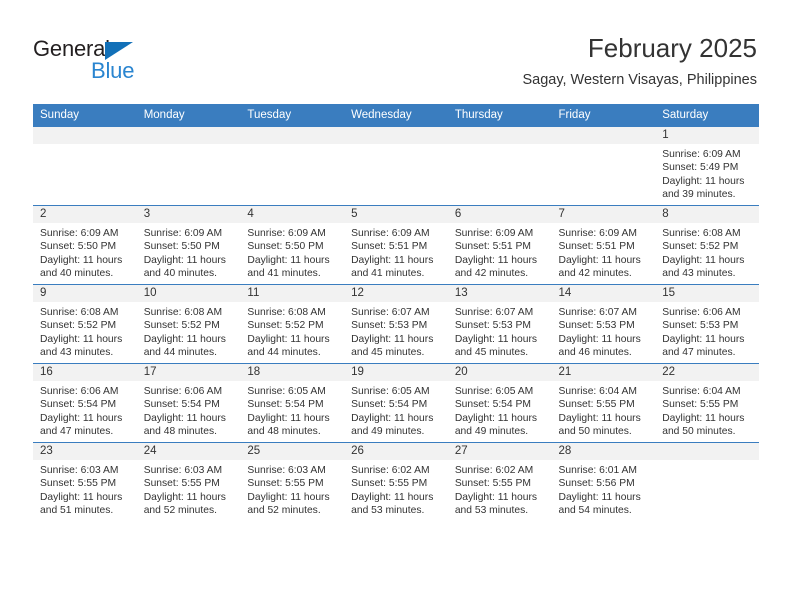 Image resolution: width=792 pixels, height=612 pixels. What do you see at coordinates (85, 372) in the screenshot?
I see `day-number: 16` at bounding box center [85, 372].